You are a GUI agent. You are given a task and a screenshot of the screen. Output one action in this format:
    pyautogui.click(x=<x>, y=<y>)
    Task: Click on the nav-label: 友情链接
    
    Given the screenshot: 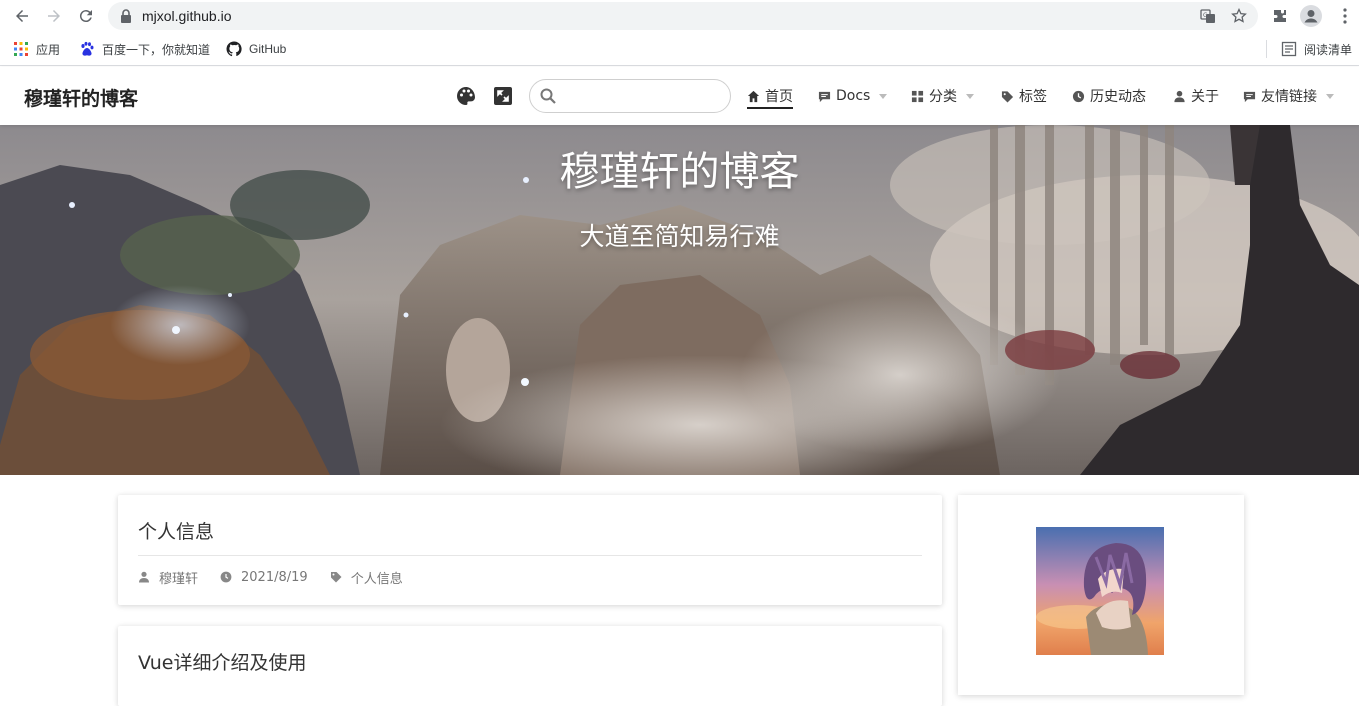 What is the action you would take?
    pyautogui.click(x=1289, y=97)
    